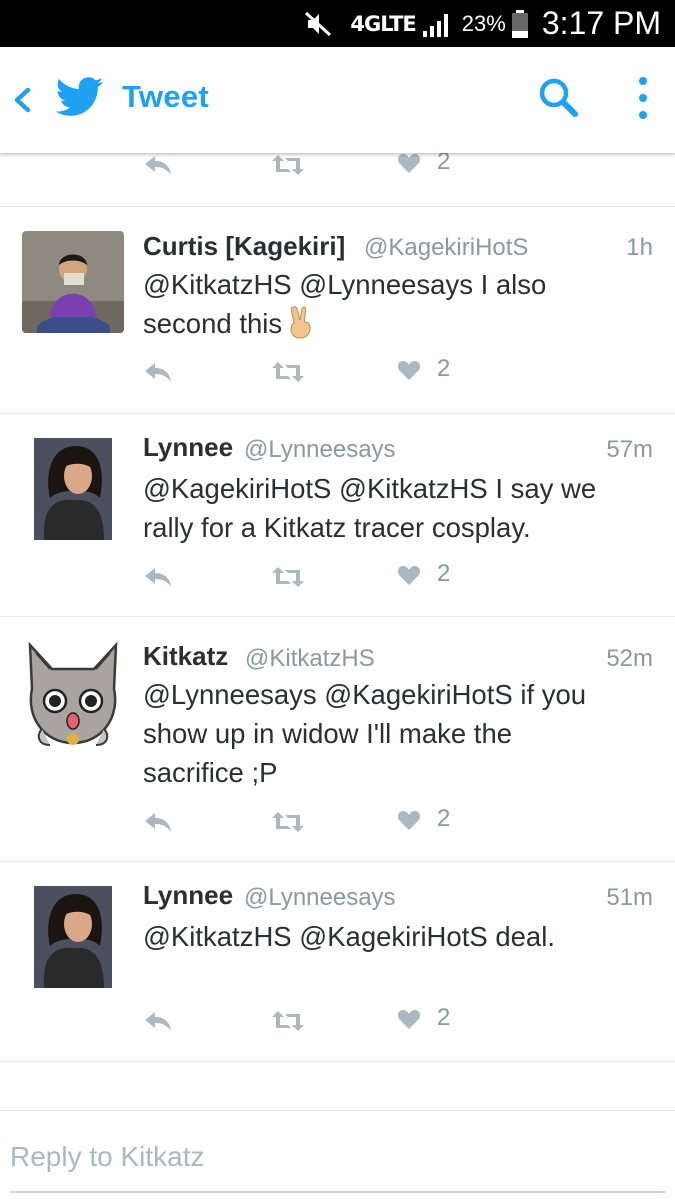  I want to click on battery-percent: 23%, so click(483, 23).